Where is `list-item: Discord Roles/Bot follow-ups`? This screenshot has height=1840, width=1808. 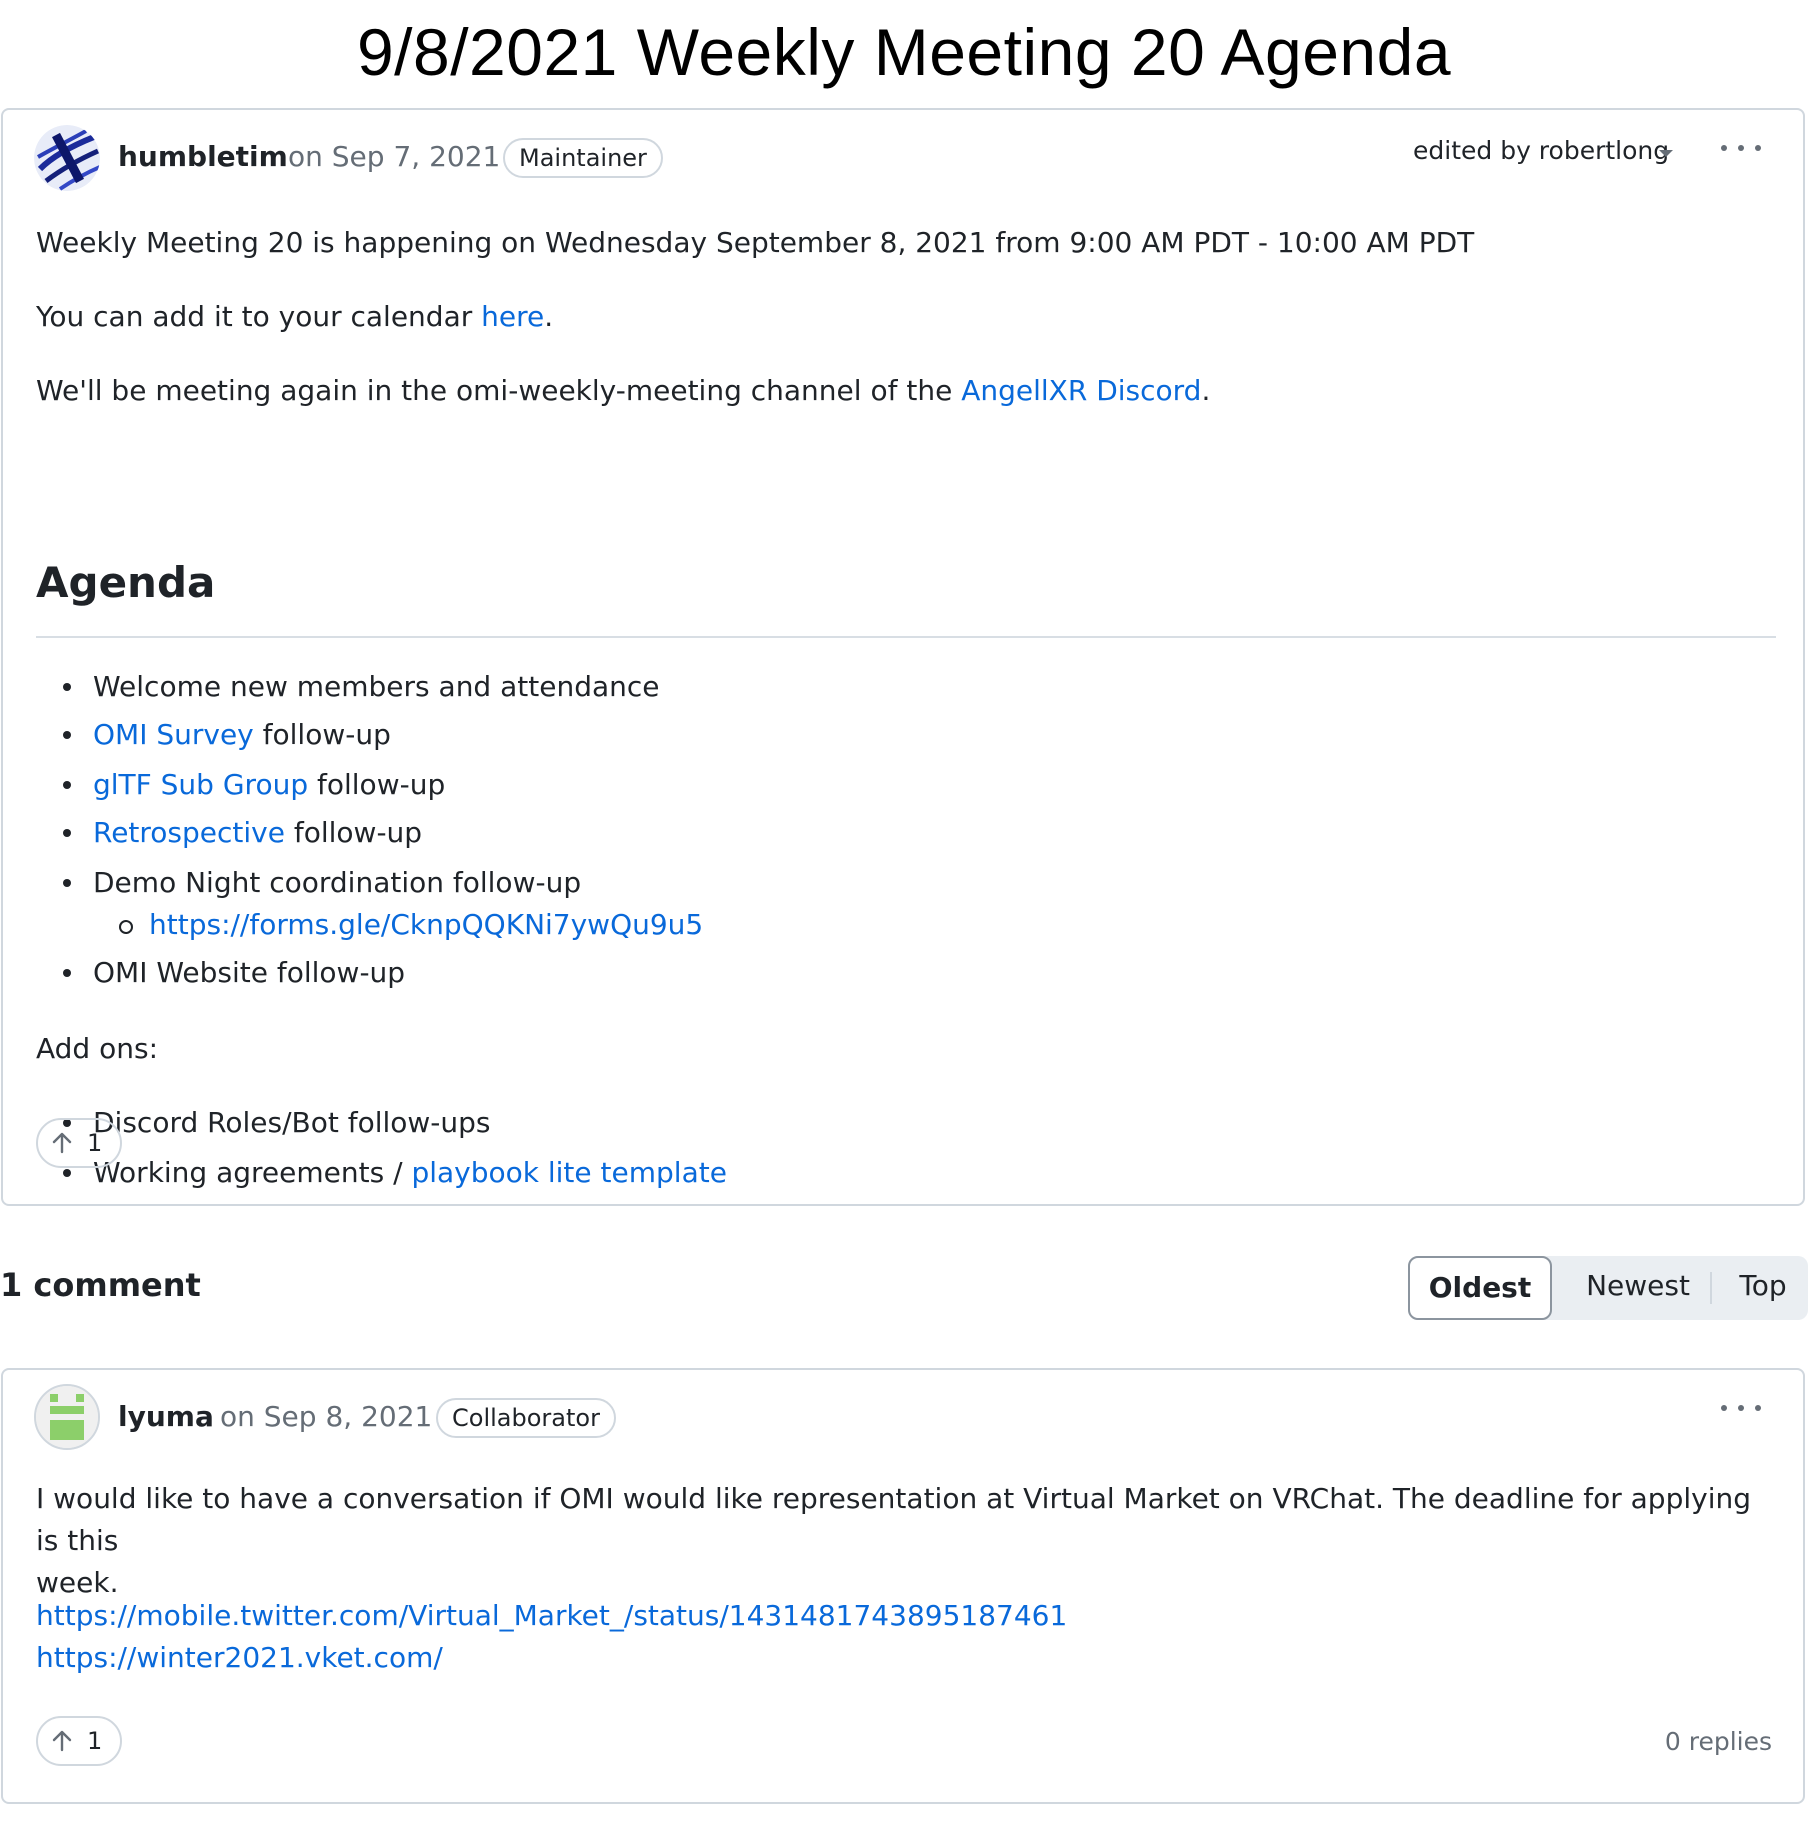
list-item: Discord Roles/Bot follow-ups is located at coordinates (395, 1123).